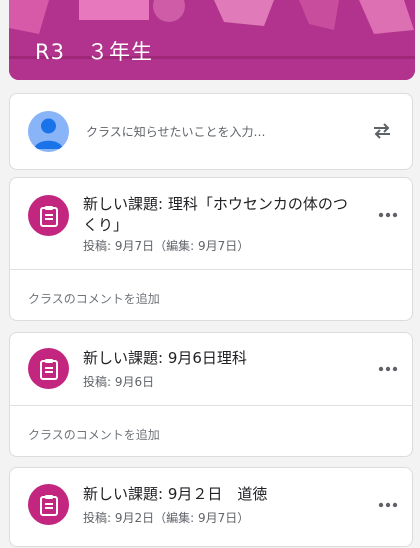 The image size is (420, 548). Describe the element at coordinates (218, 358) in the screenshot. I see `post-title: 新しい課題: 9月6日理科` at that location.